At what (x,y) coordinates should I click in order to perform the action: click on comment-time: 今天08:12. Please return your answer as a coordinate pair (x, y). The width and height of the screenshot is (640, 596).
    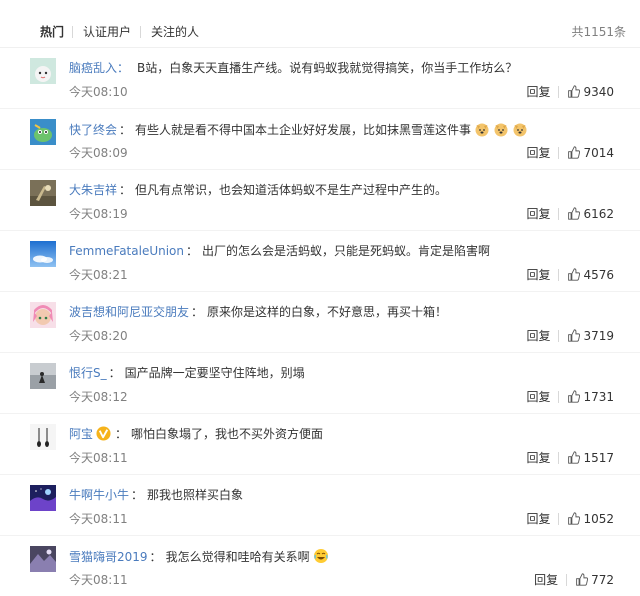
    Looking at the image, I should click on (98, 397).